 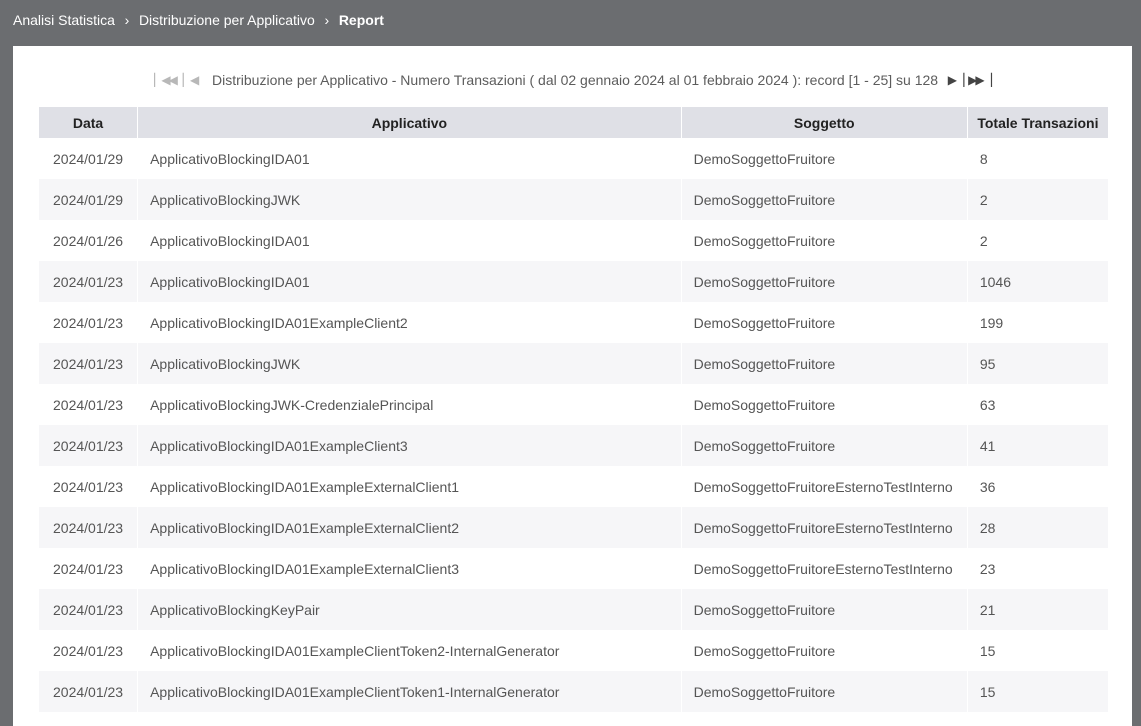 I want to click on first-page-icon: ▏◀◀, so click(x=166, y=80).